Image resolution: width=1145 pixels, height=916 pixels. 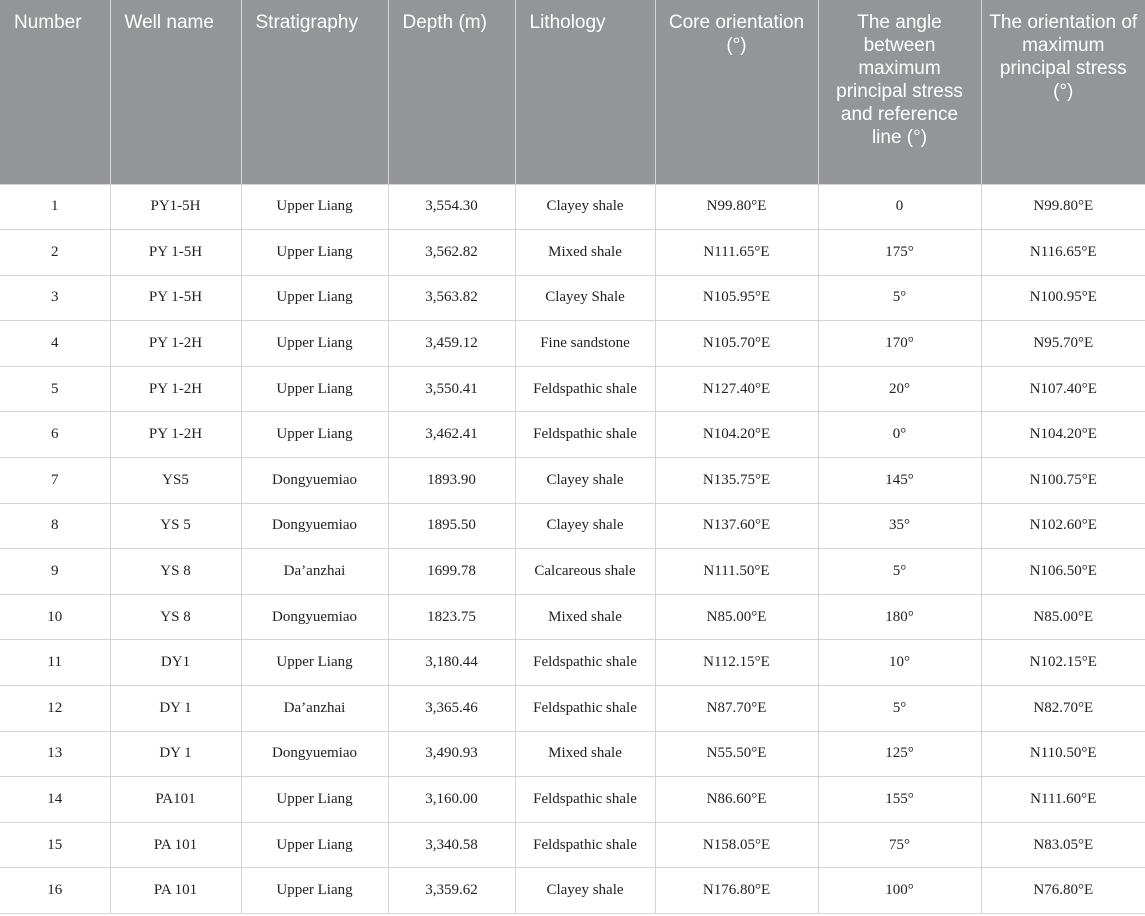 I want to click on cell-stress-angle: 20°, so click(x=899, y=389).